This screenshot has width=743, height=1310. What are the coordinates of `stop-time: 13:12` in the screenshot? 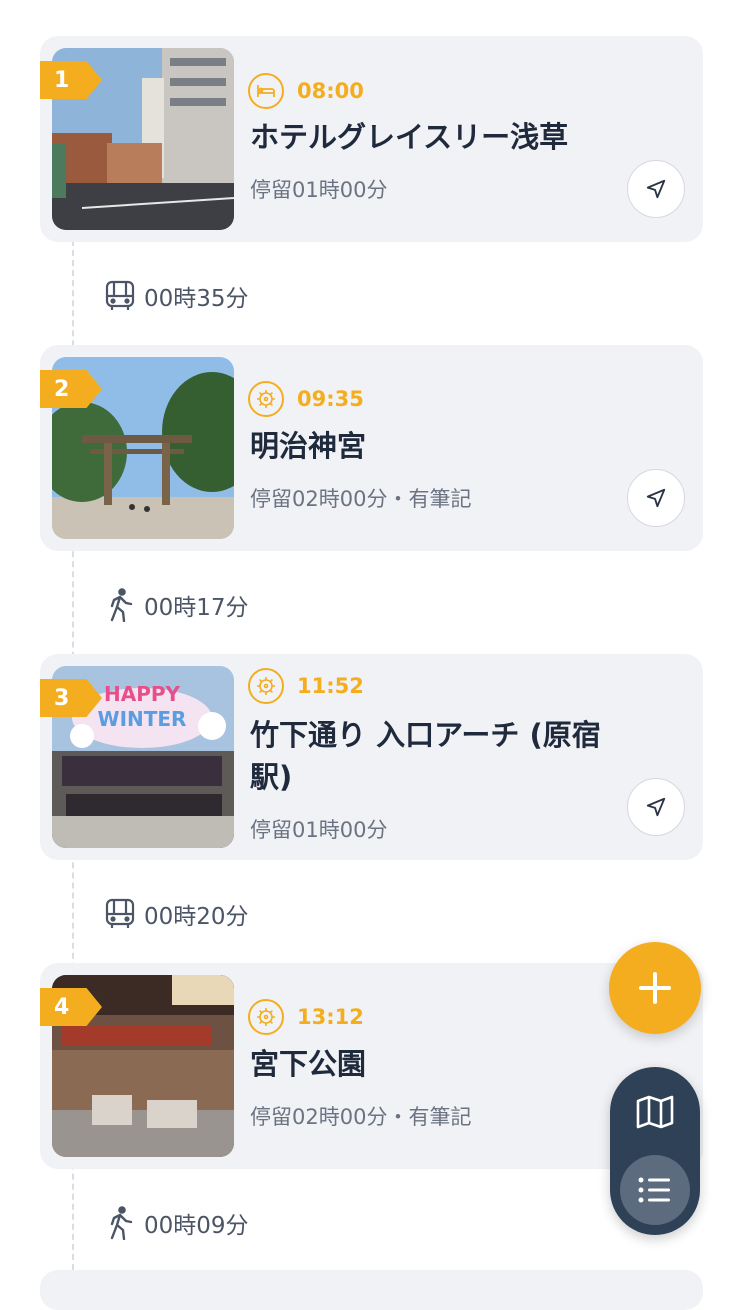 It's located at (330, 1017).